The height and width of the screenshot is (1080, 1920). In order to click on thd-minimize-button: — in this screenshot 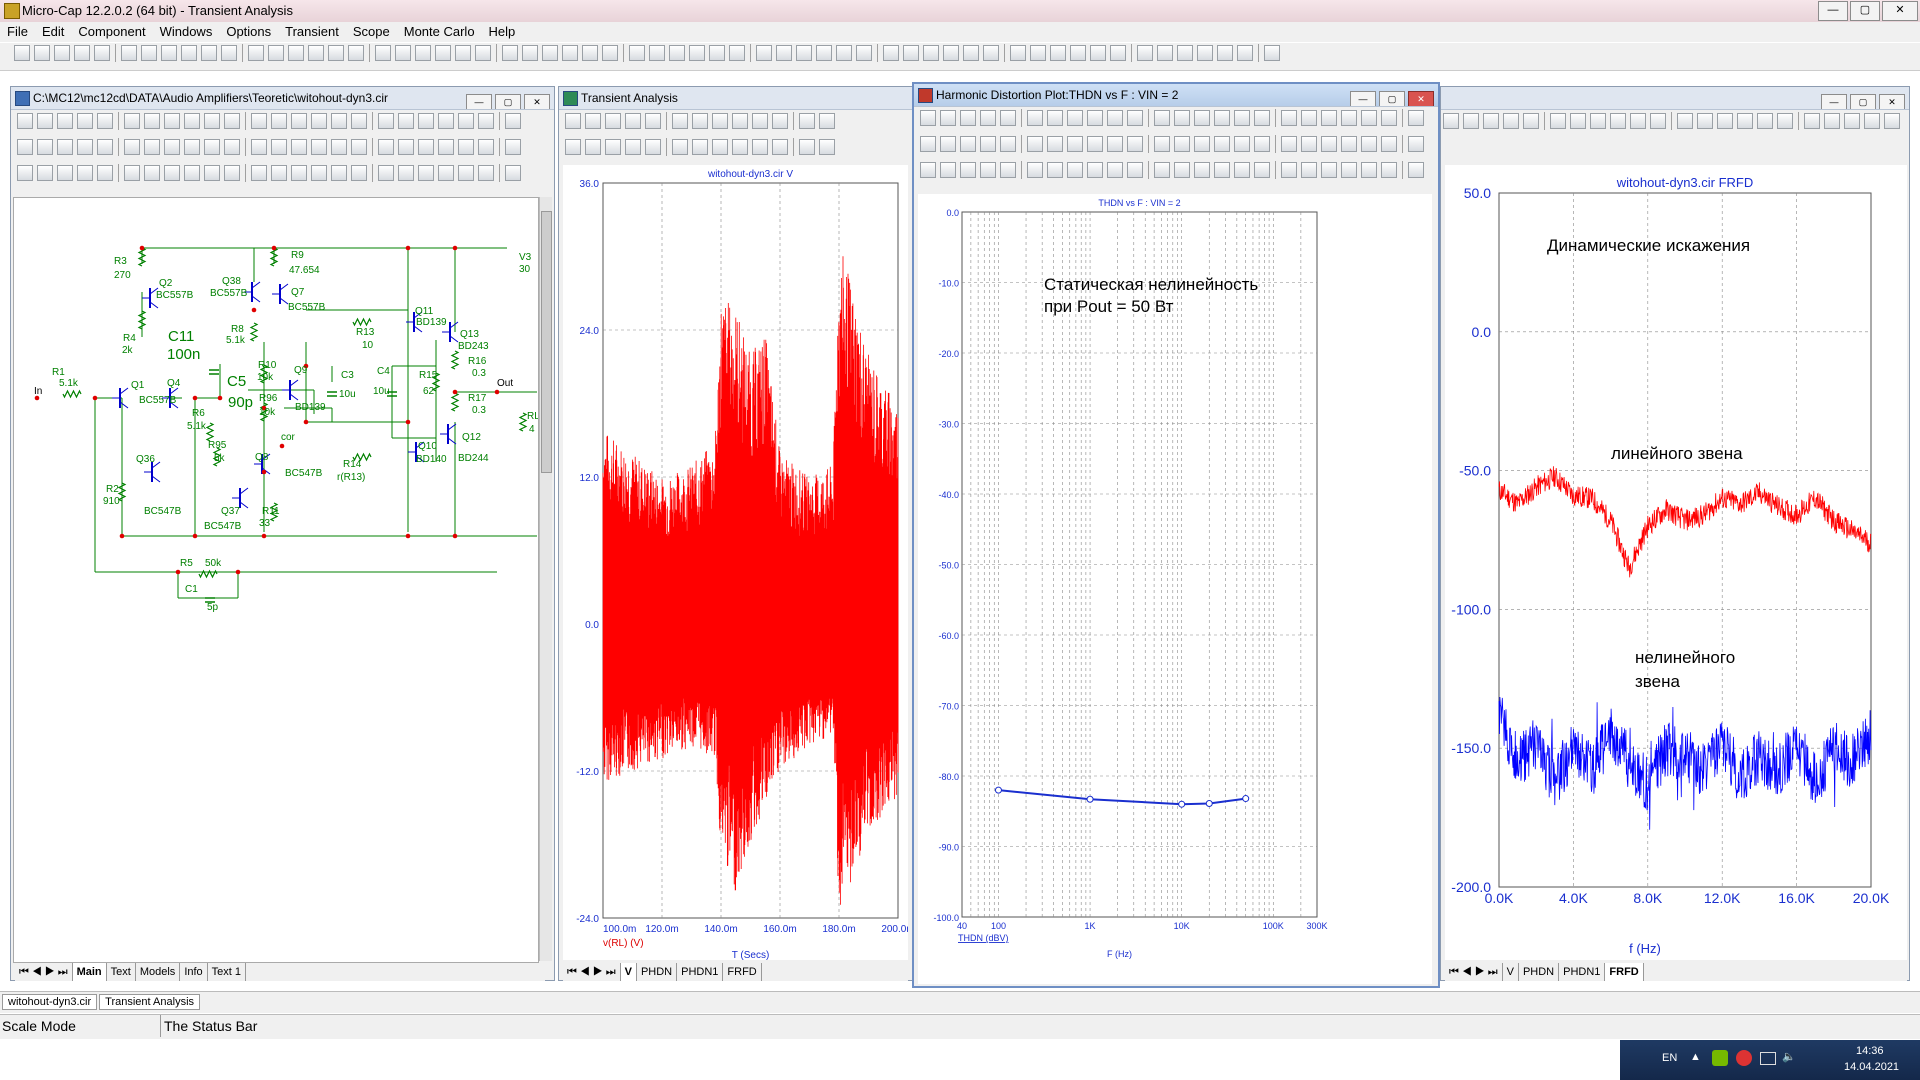, I will do `click(1363, 98)`.